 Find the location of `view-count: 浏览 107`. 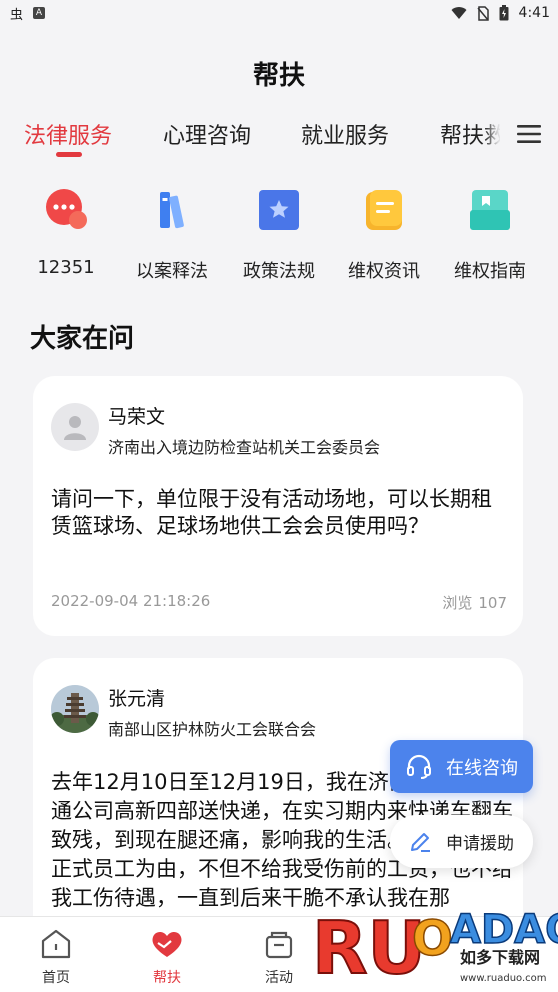

view-count: 浏览 107 is located at coordinates (471, 602).